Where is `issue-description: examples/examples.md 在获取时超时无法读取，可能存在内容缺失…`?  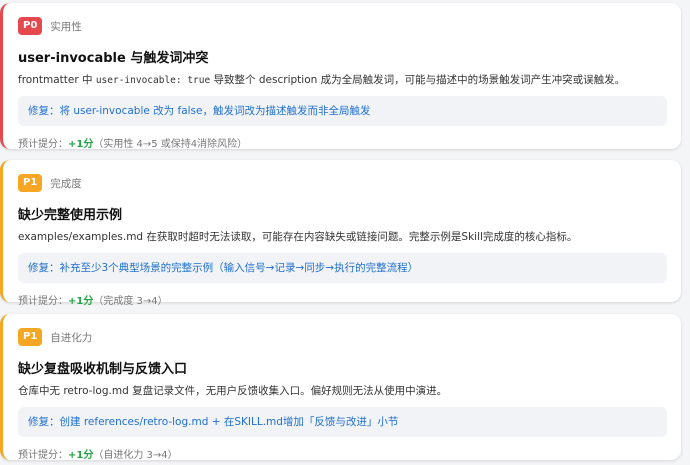
issue-description: examples/examples.md 在获取时超时无法读取，可能存在内容缺失… is located at coordinates (298, 237).